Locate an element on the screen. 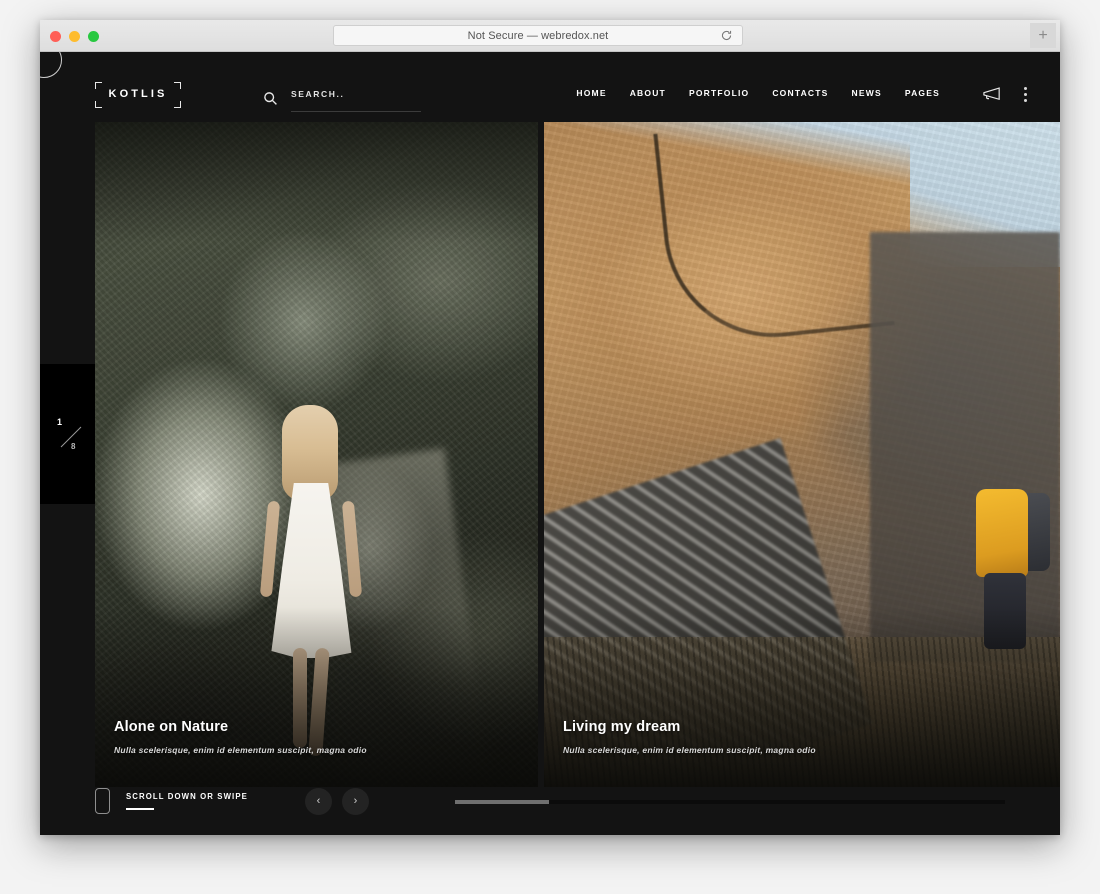  main-navigation: HOME ABOUT PORTFOLIO CONTACTS NEWS PAGES is located at coordinates (758, 93).